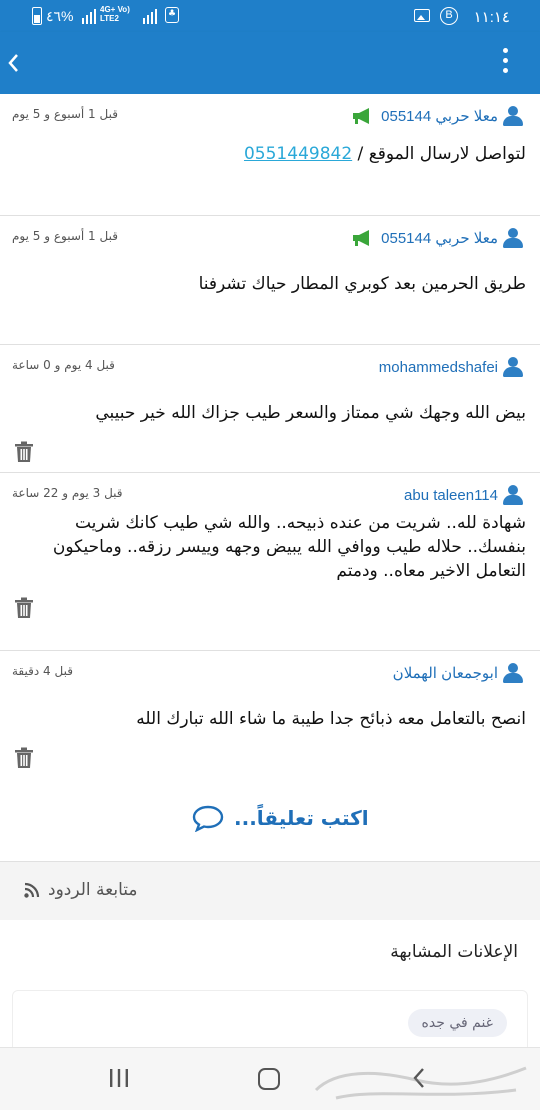 This screenshot has width=540, height=1110. I want to click on comment-text-prefix: لتواصل لارسال الموقع /, so click(439, 154).